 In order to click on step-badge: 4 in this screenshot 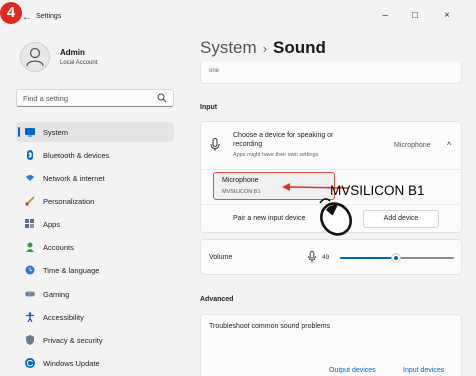, I will do `click(11, 13)`.